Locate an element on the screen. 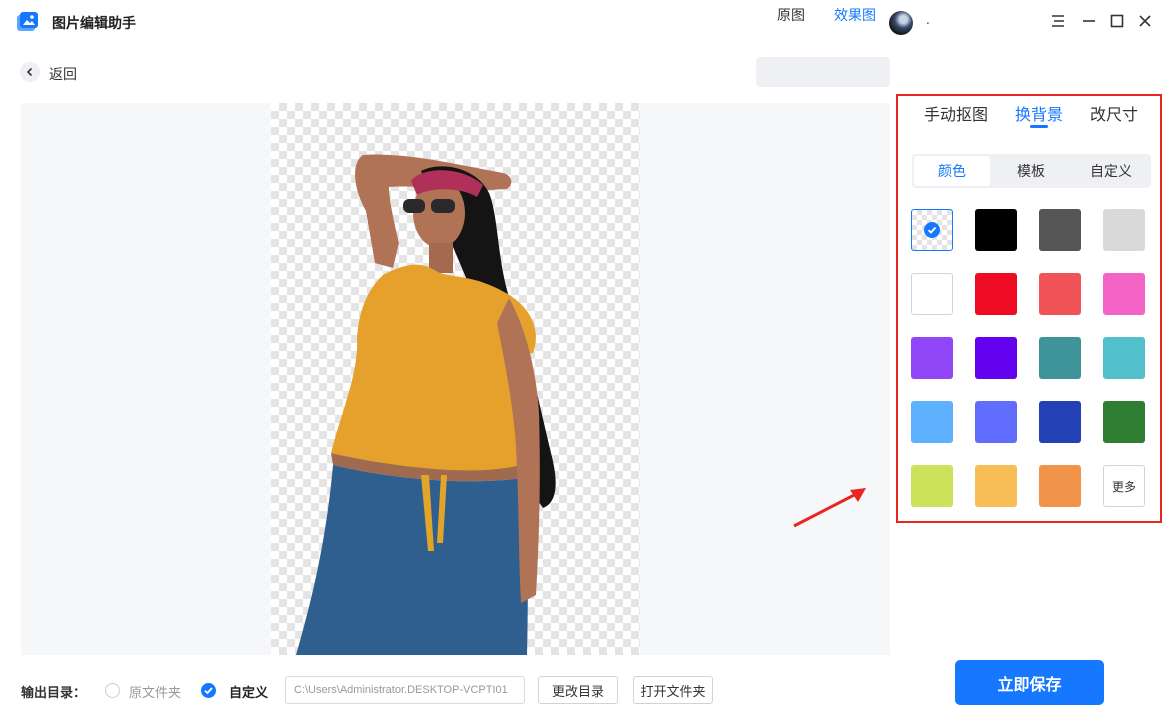  menu-icon is located at coordinates (1058, 21).